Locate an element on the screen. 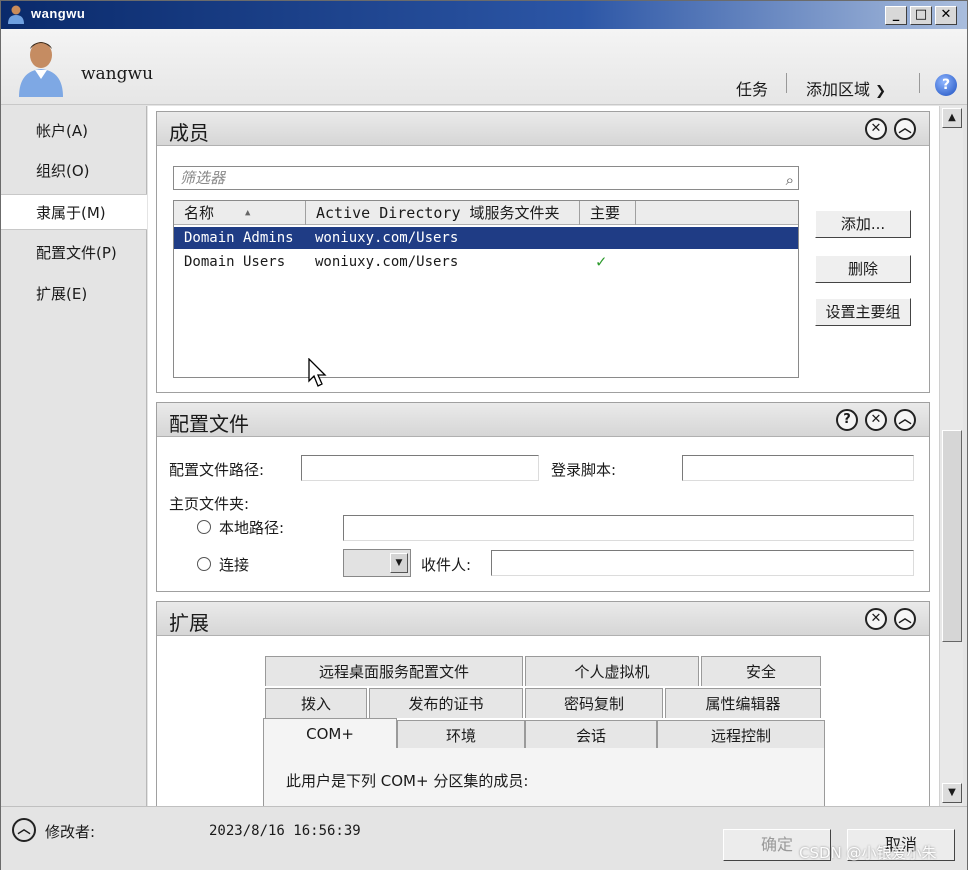 The image size is (968, 870). modified-timestamp: 2023/8/16 16:56:39 is located at coordinates (285, 831).